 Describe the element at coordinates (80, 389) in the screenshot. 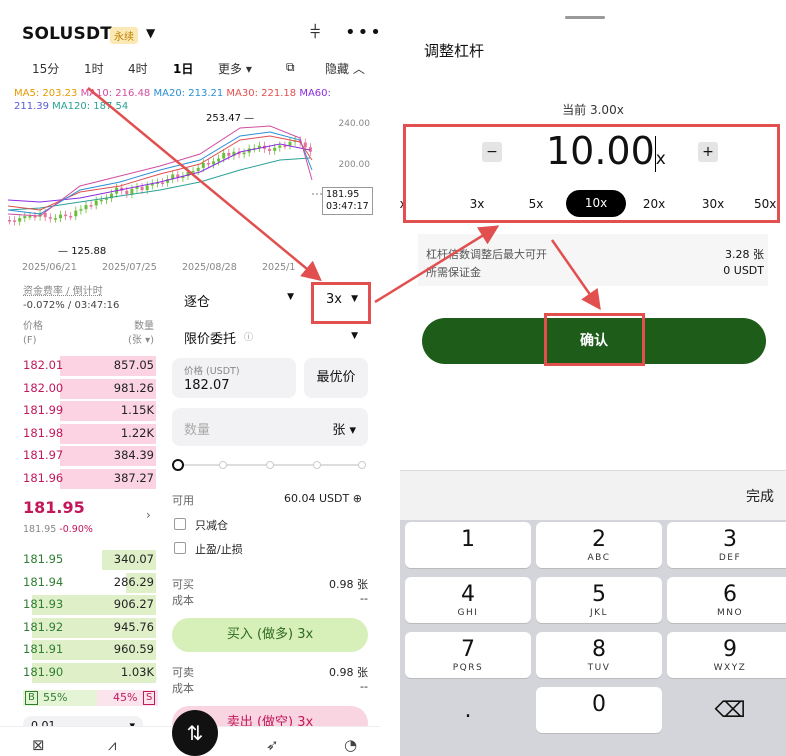

I see `orderbook-row: 182.00 981.26` at that location.